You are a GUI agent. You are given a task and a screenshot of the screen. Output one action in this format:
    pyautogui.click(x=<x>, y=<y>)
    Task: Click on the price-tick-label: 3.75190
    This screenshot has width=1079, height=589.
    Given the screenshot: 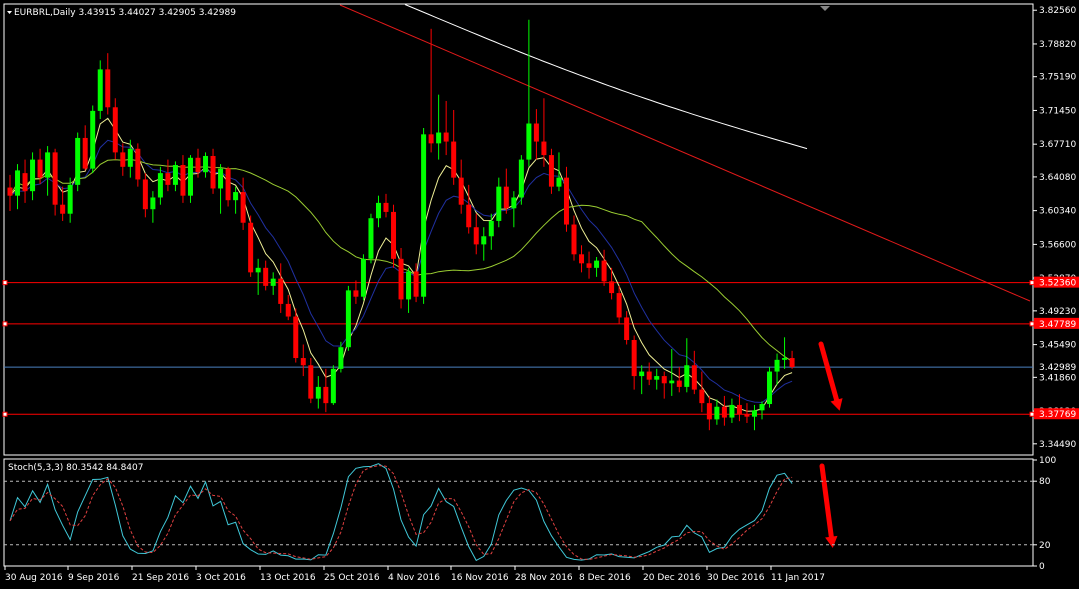 What is the action you would take?
    pyautogui.click(x=1057, y=78)
    